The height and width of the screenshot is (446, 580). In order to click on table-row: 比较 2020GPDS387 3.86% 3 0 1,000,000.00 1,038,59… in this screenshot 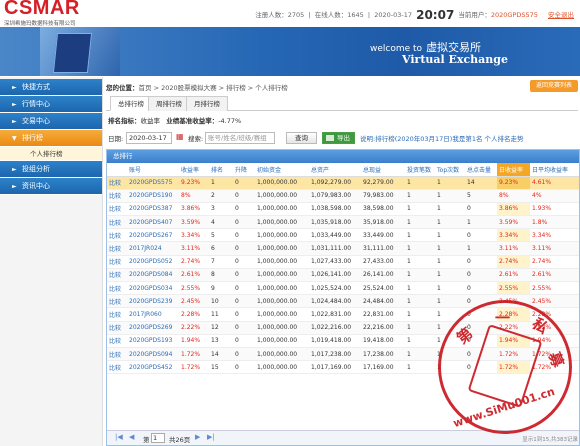, I will do `click(343, 209)`.